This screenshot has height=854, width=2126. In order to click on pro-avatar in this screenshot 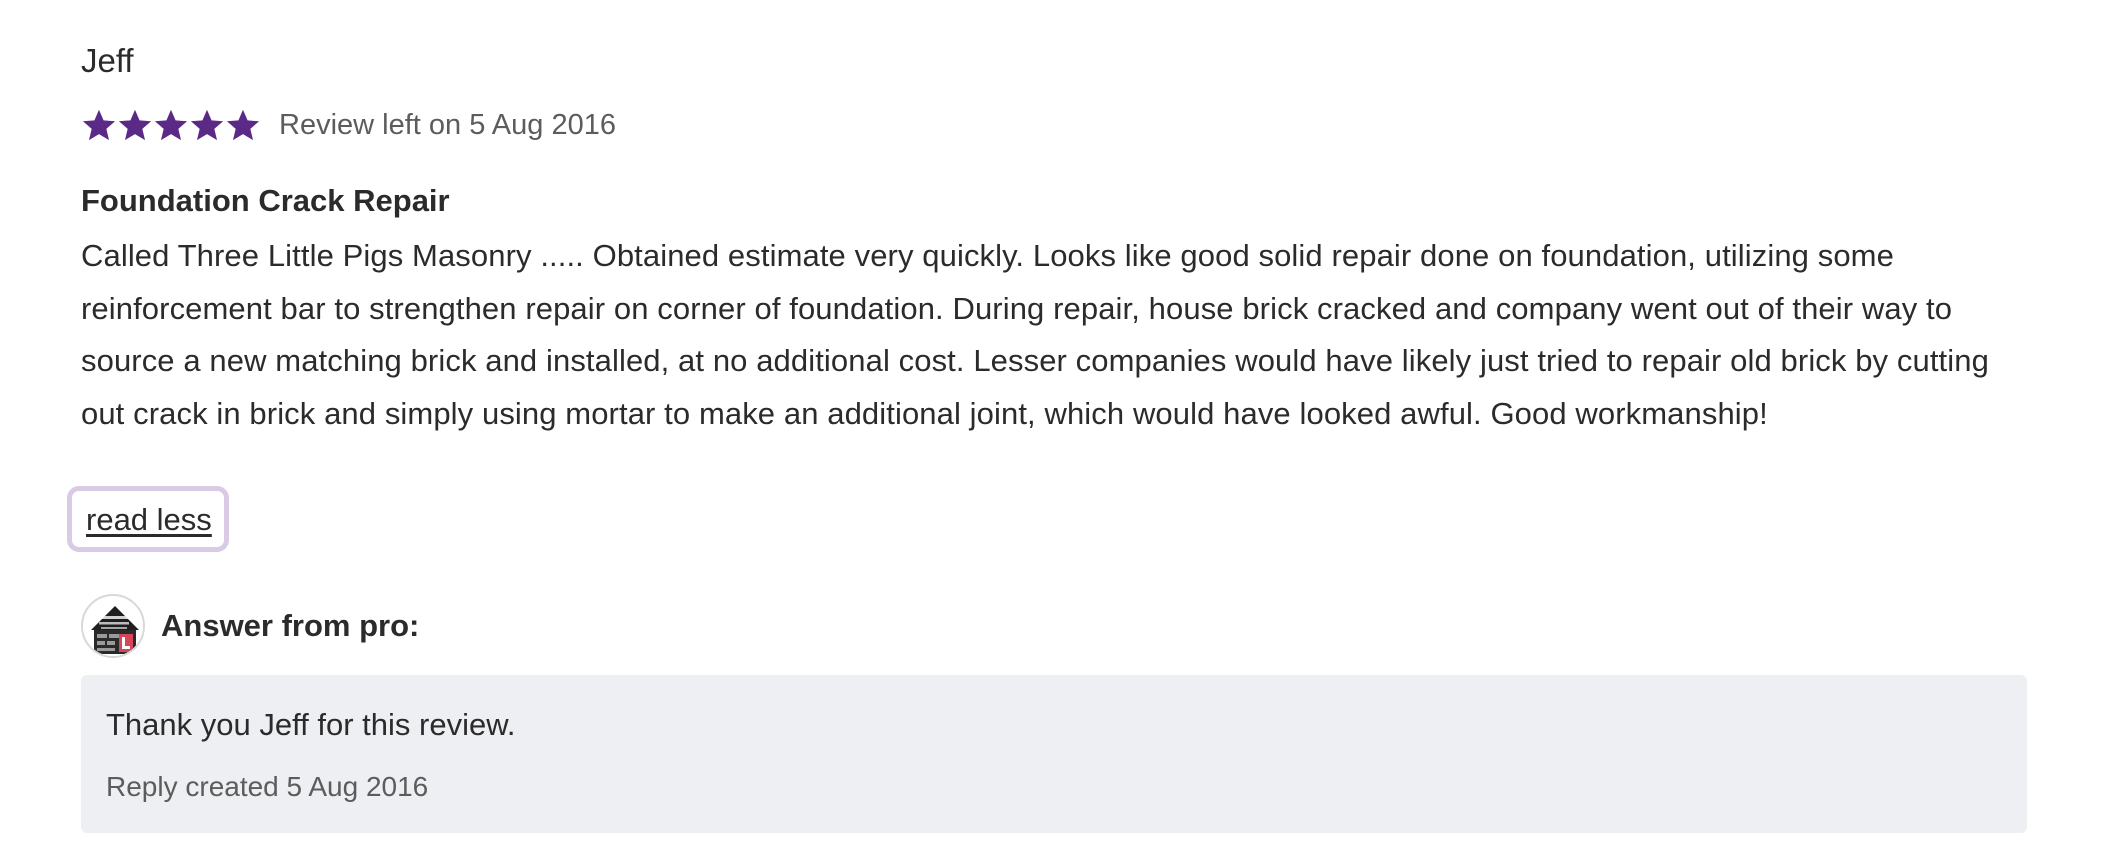, I will do `click(113, 626)`.